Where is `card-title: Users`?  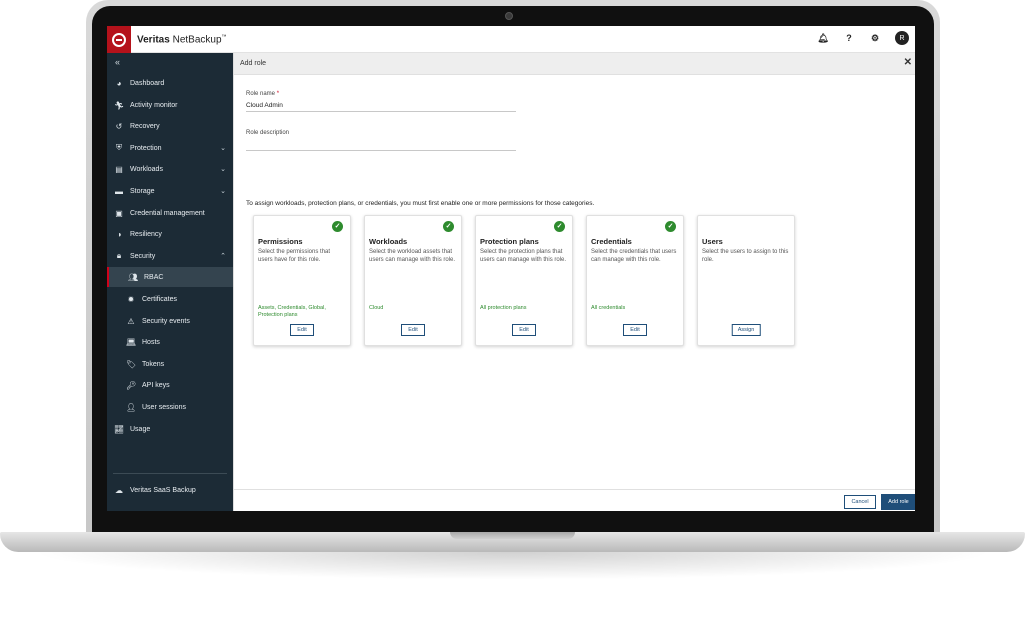
card-title: Users is located at coordinates (712, 241).